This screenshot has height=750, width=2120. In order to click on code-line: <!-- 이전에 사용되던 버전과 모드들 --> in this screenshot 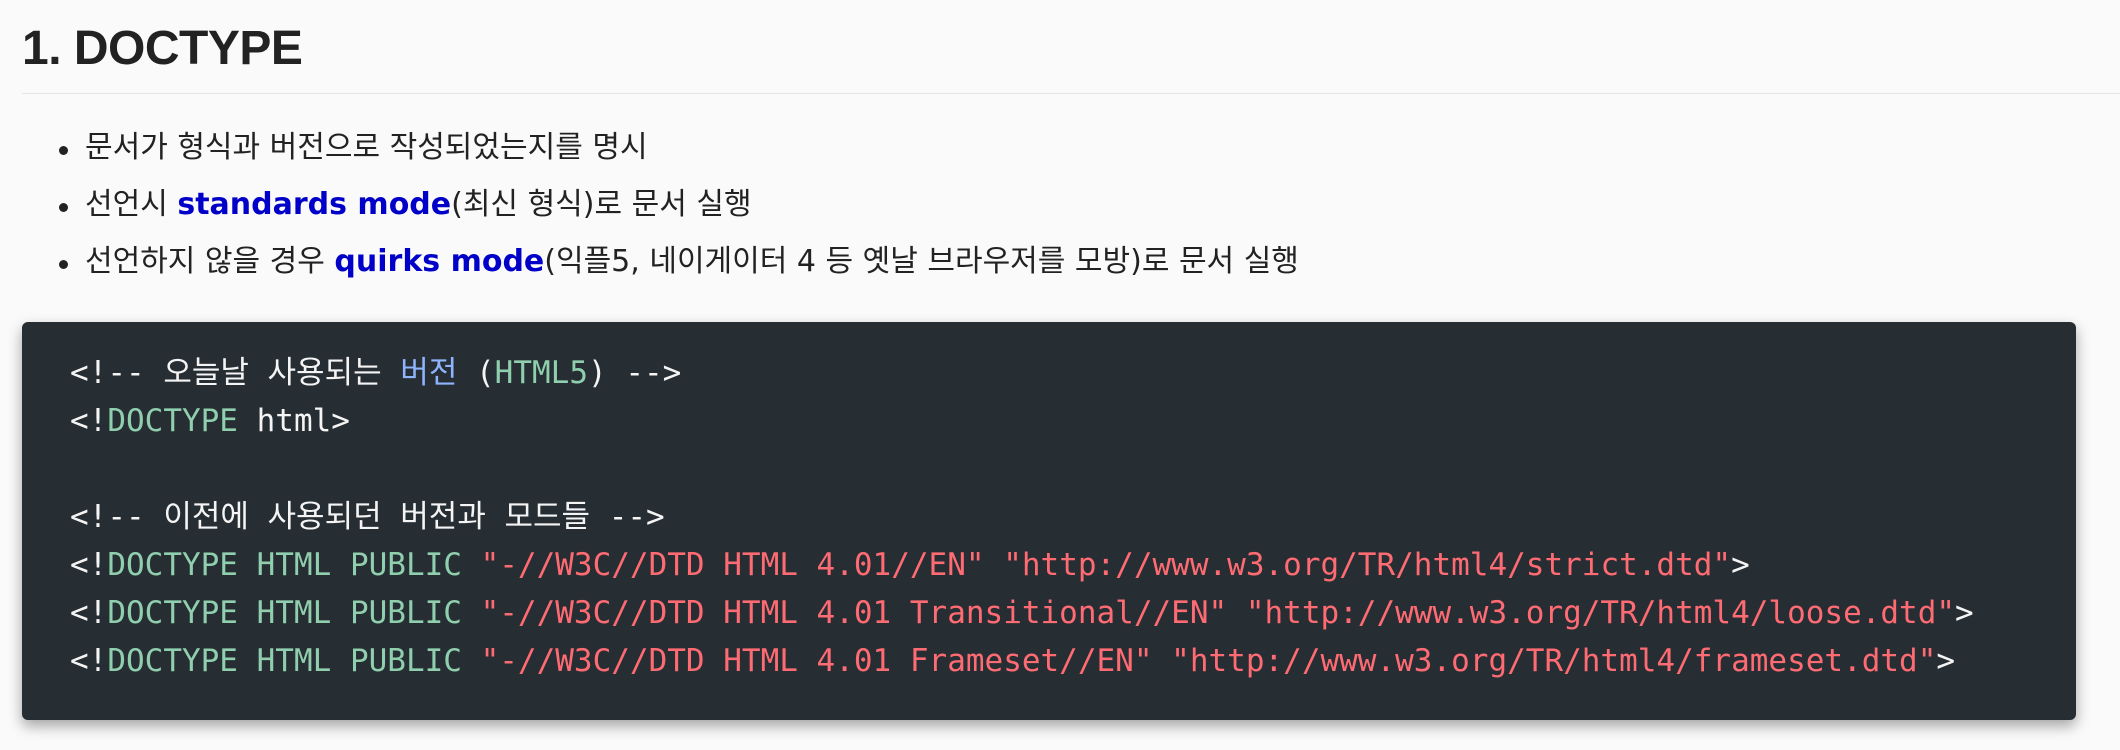, I will do `click(1022, 517)`.